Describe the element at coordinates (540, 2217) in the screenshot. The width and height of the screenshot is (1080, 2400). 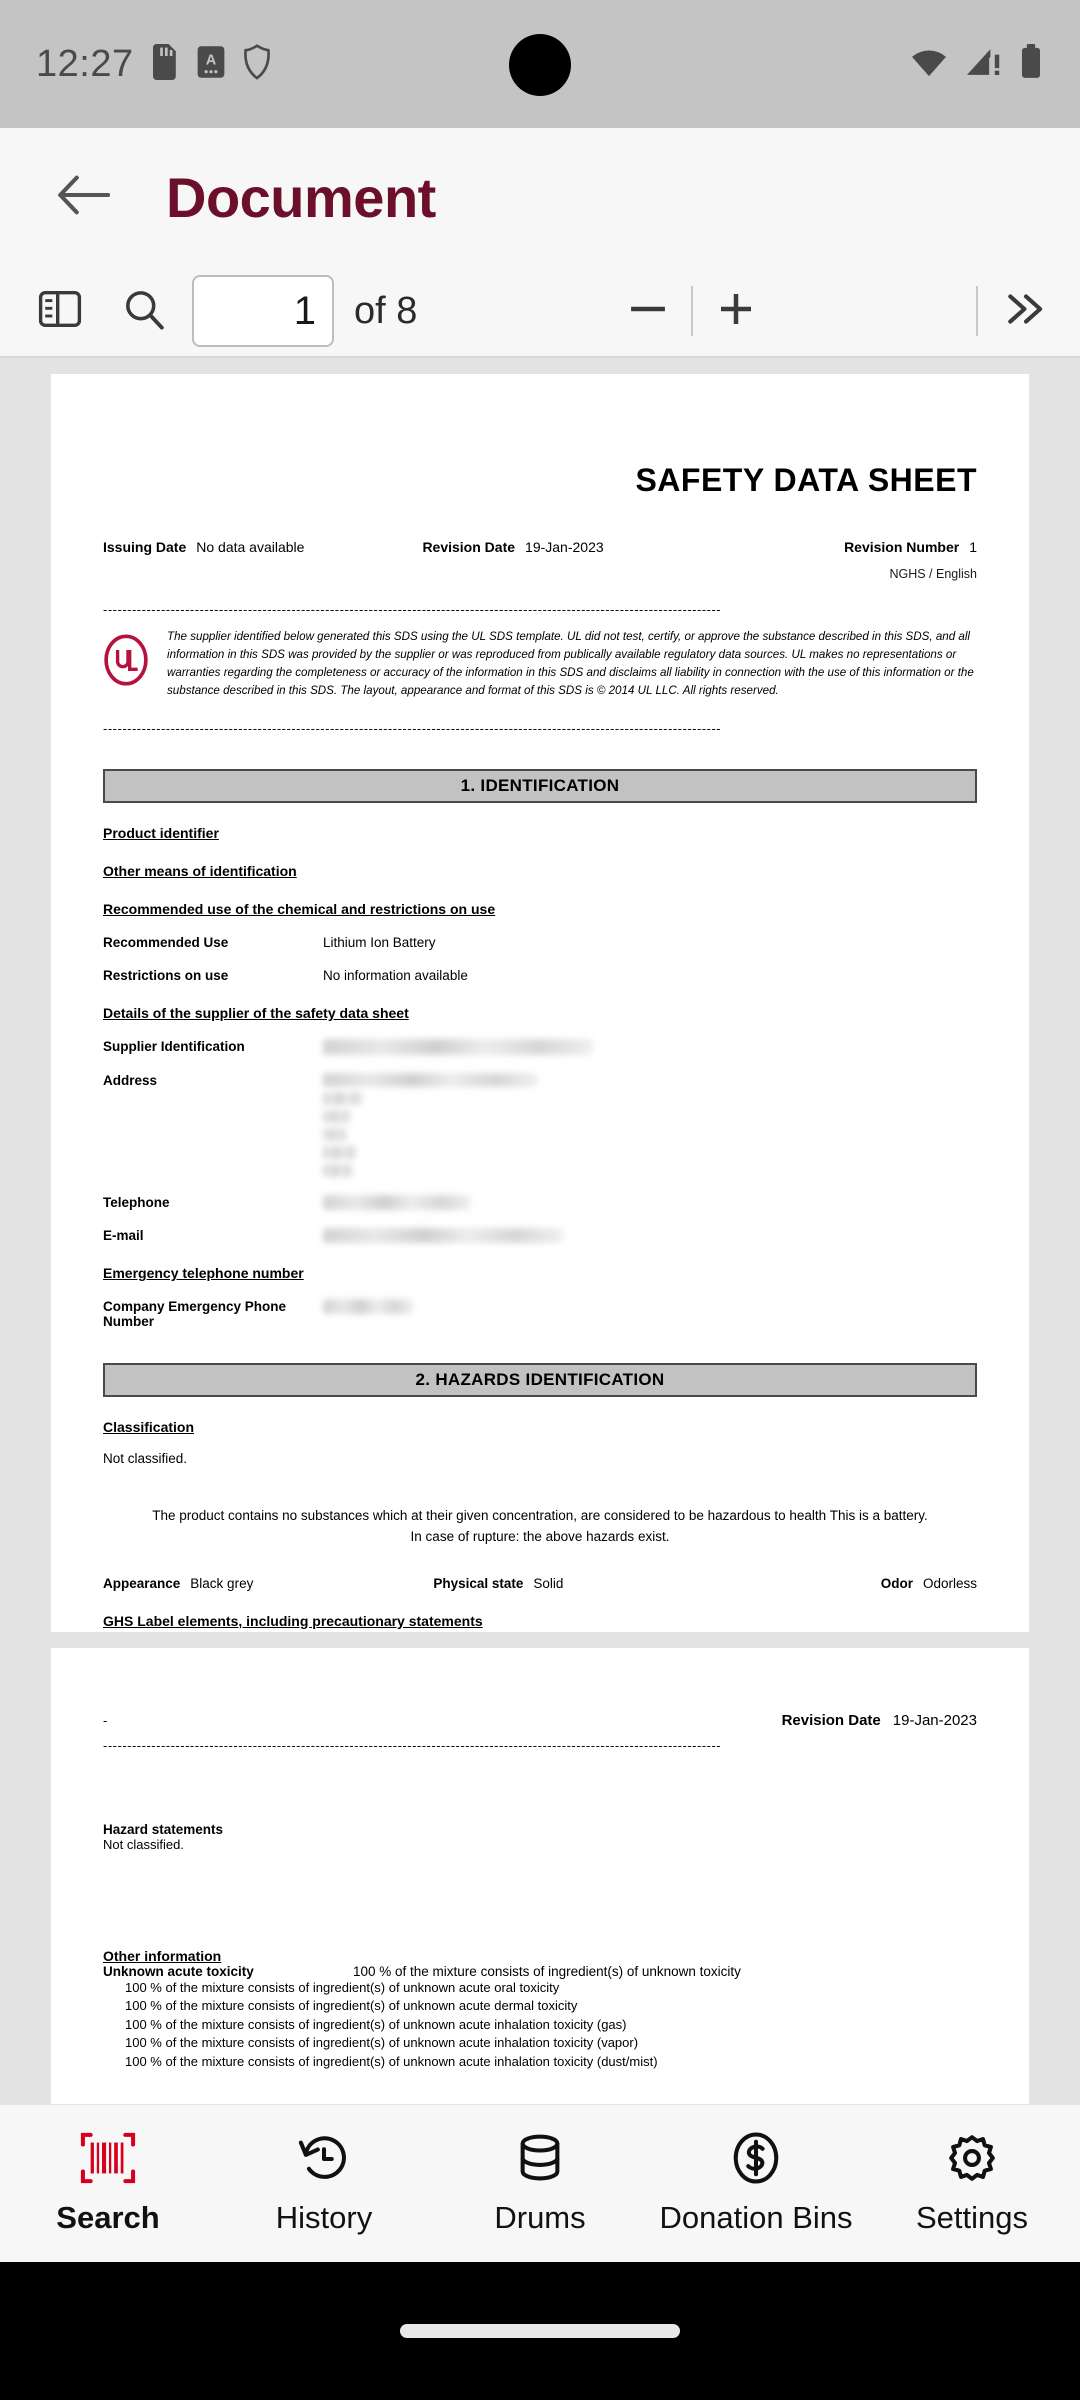
I see `nav-label-drums: Drums` at that location.